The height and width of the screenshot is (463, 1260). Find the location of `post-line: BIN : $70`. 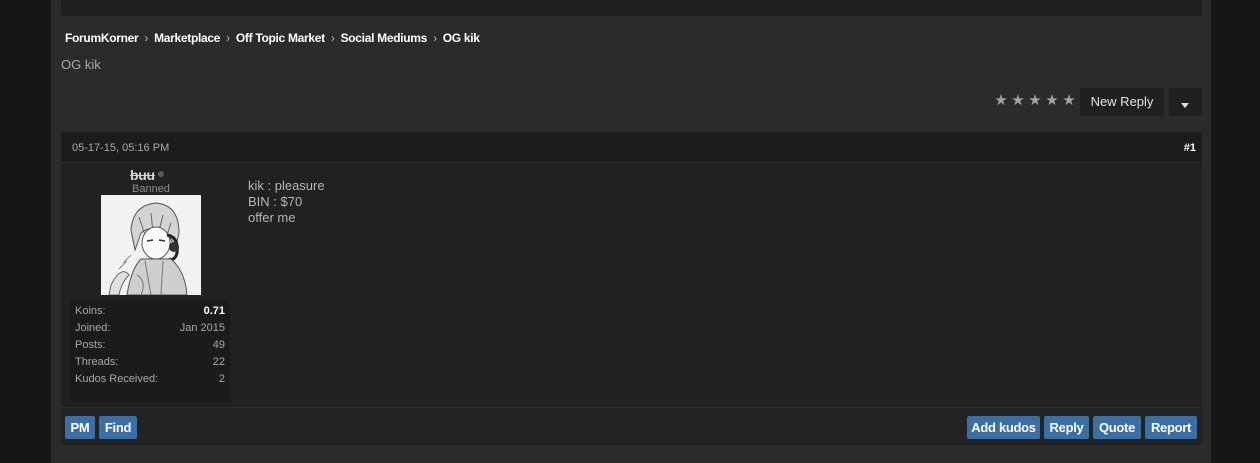

post-line: BIN : $70 is located at coordinates (275, 201).